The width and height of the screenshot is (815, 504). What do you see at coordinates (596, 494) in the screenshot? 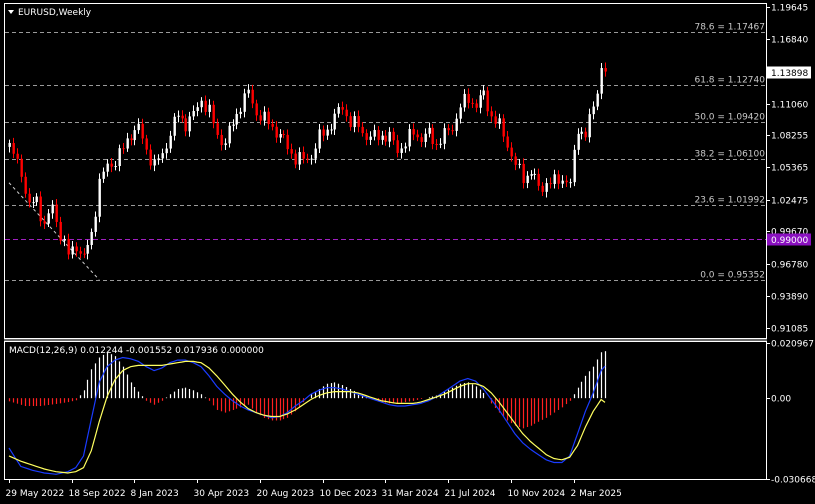
I see `time-tick-label: 2 Mar 2025` at bounding box center [596, 494].